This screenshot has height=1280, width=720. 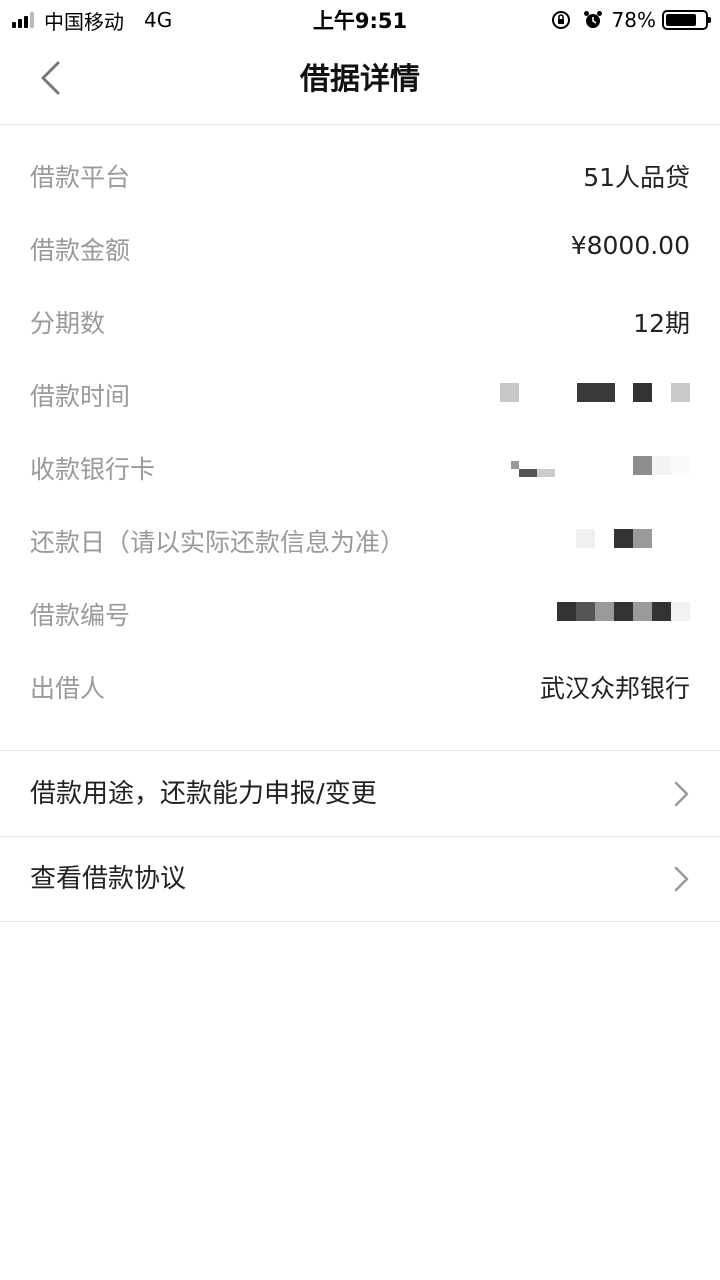 I want to click on detail-row-bank-card: 收款银行卡, so click(x=360, y=468).